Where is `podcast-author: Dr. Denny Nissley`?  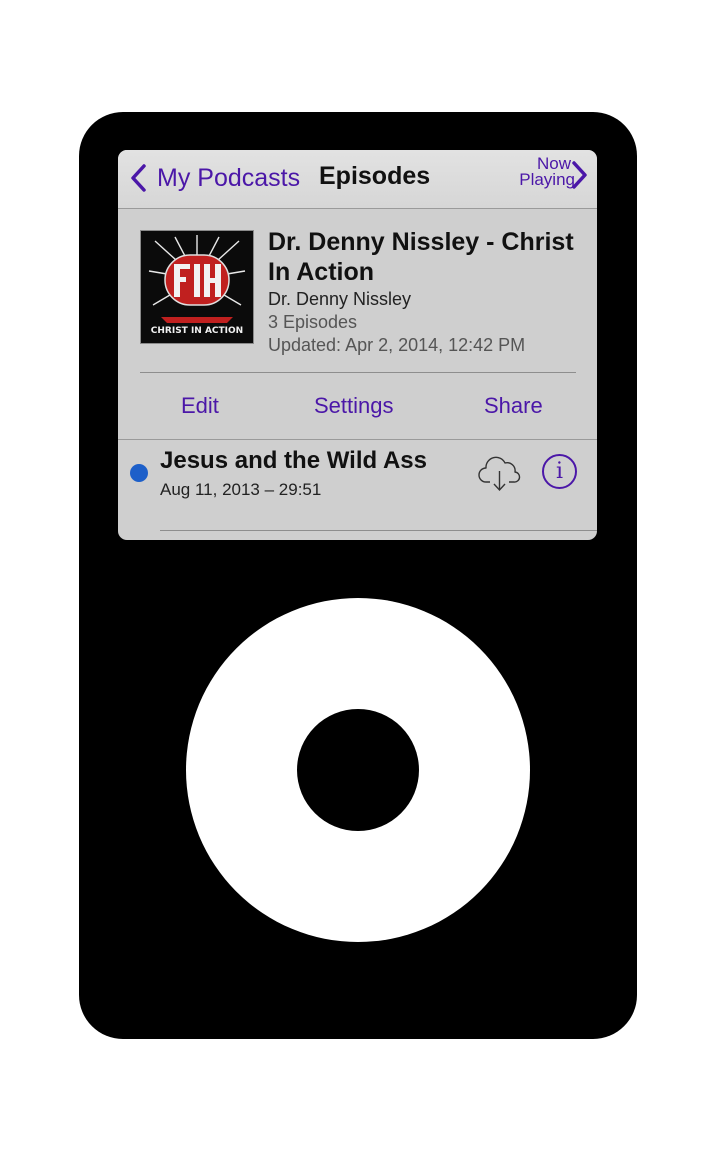 podcast-author: Dr. Denny Nissley is located at coordinates (340, 299).